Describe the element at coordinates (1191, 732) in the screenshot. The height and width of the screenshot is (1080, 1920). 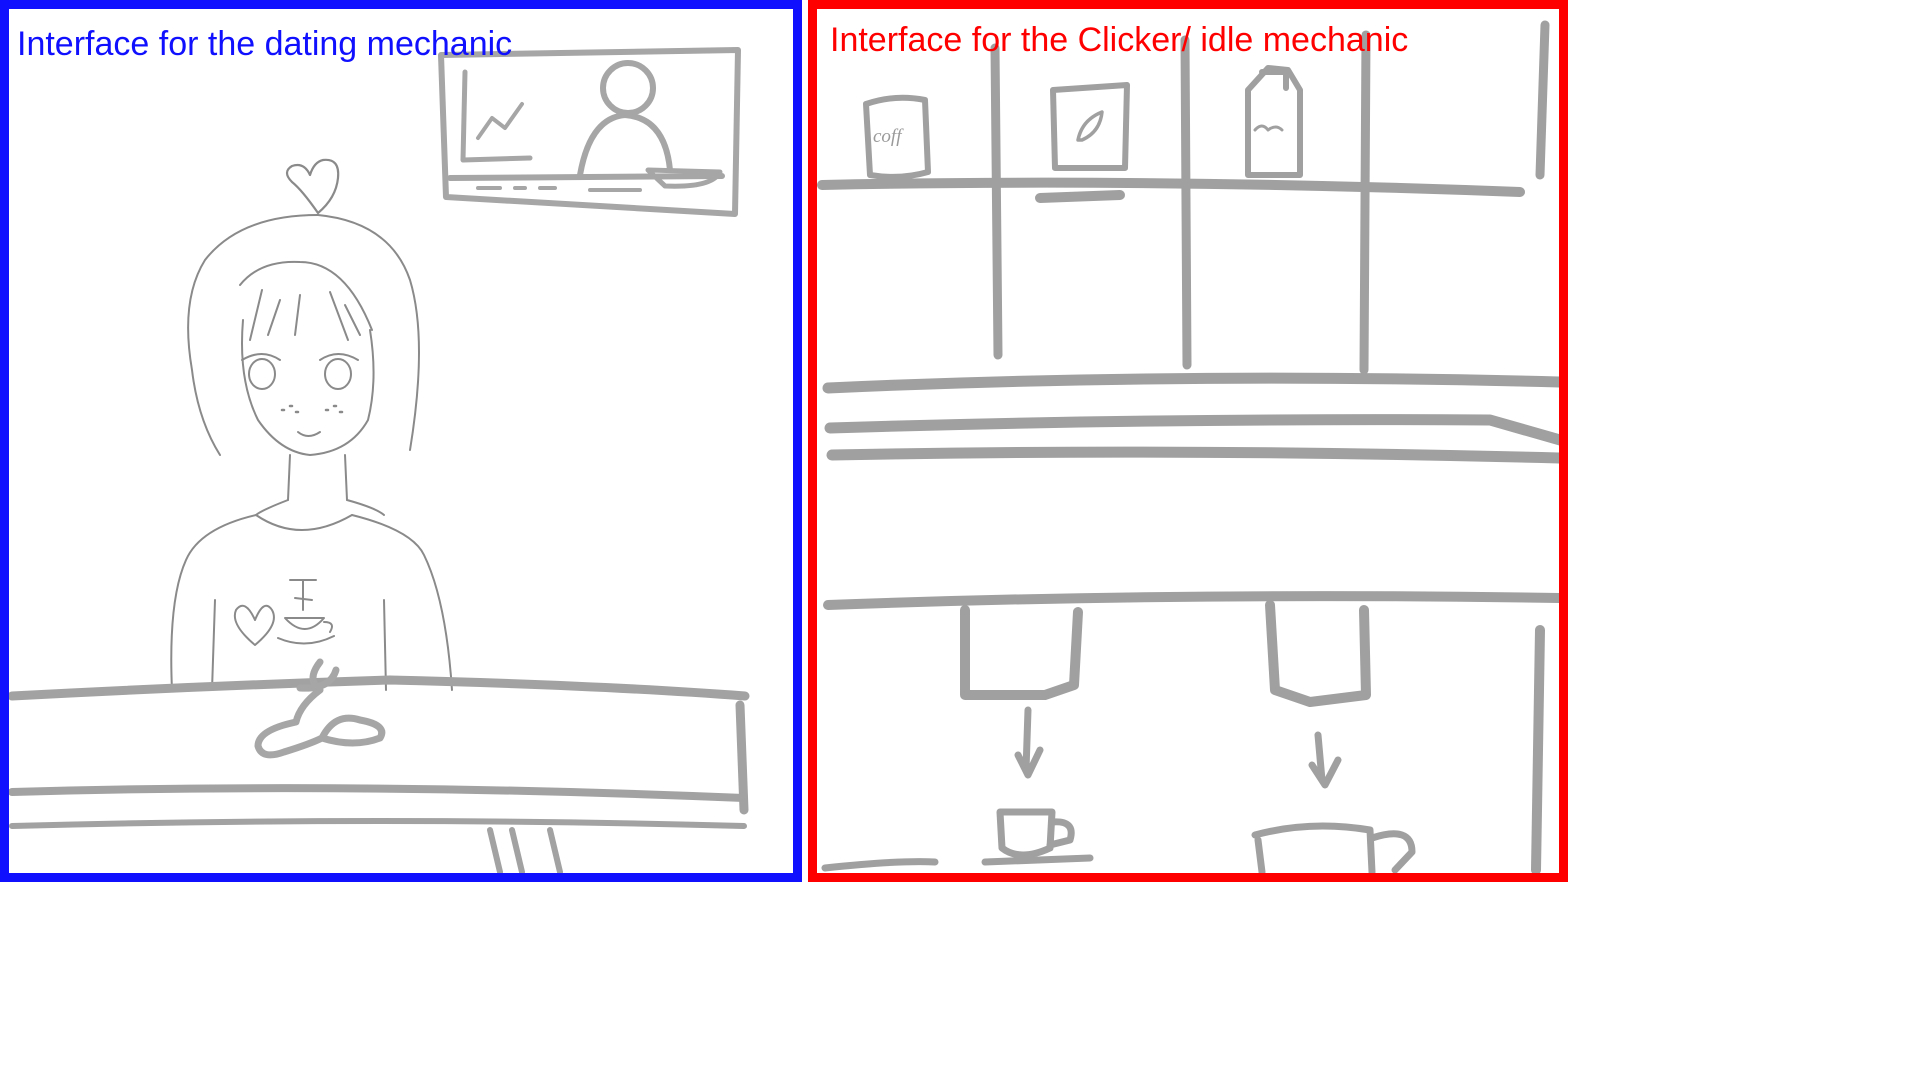
I see `espresso-machine` at that location.